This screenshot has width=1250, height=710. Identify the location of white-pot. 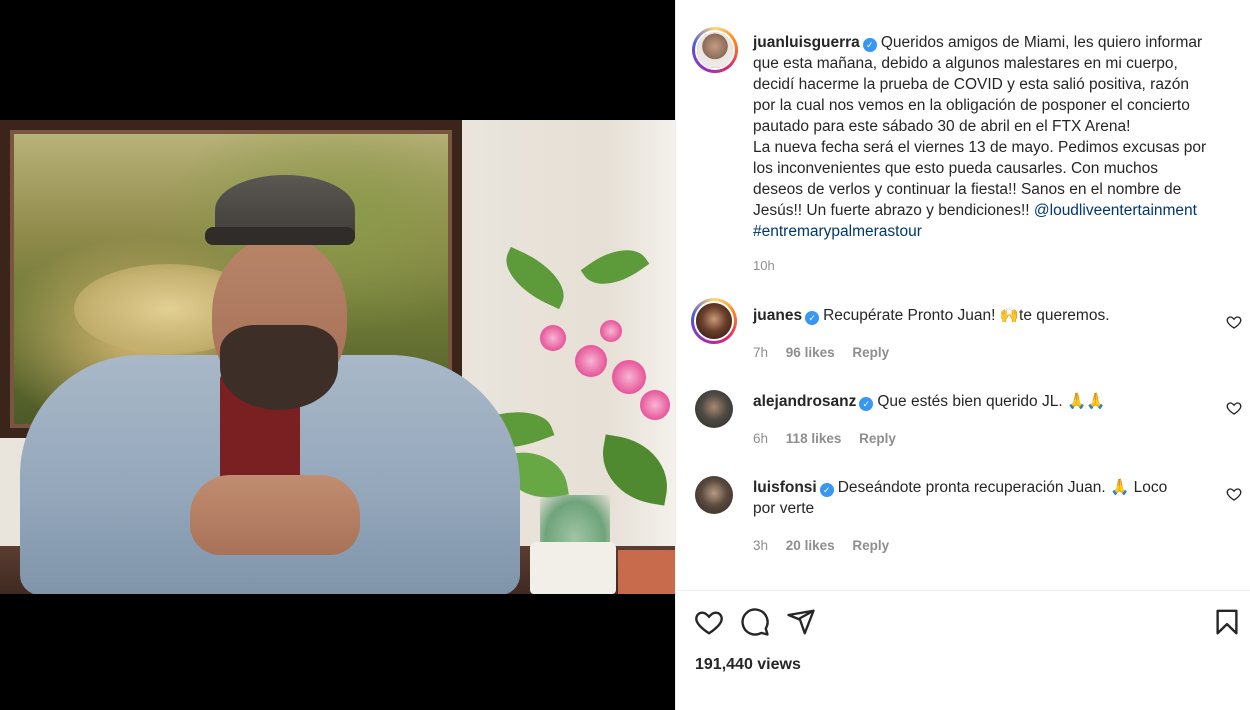
(573, 568).